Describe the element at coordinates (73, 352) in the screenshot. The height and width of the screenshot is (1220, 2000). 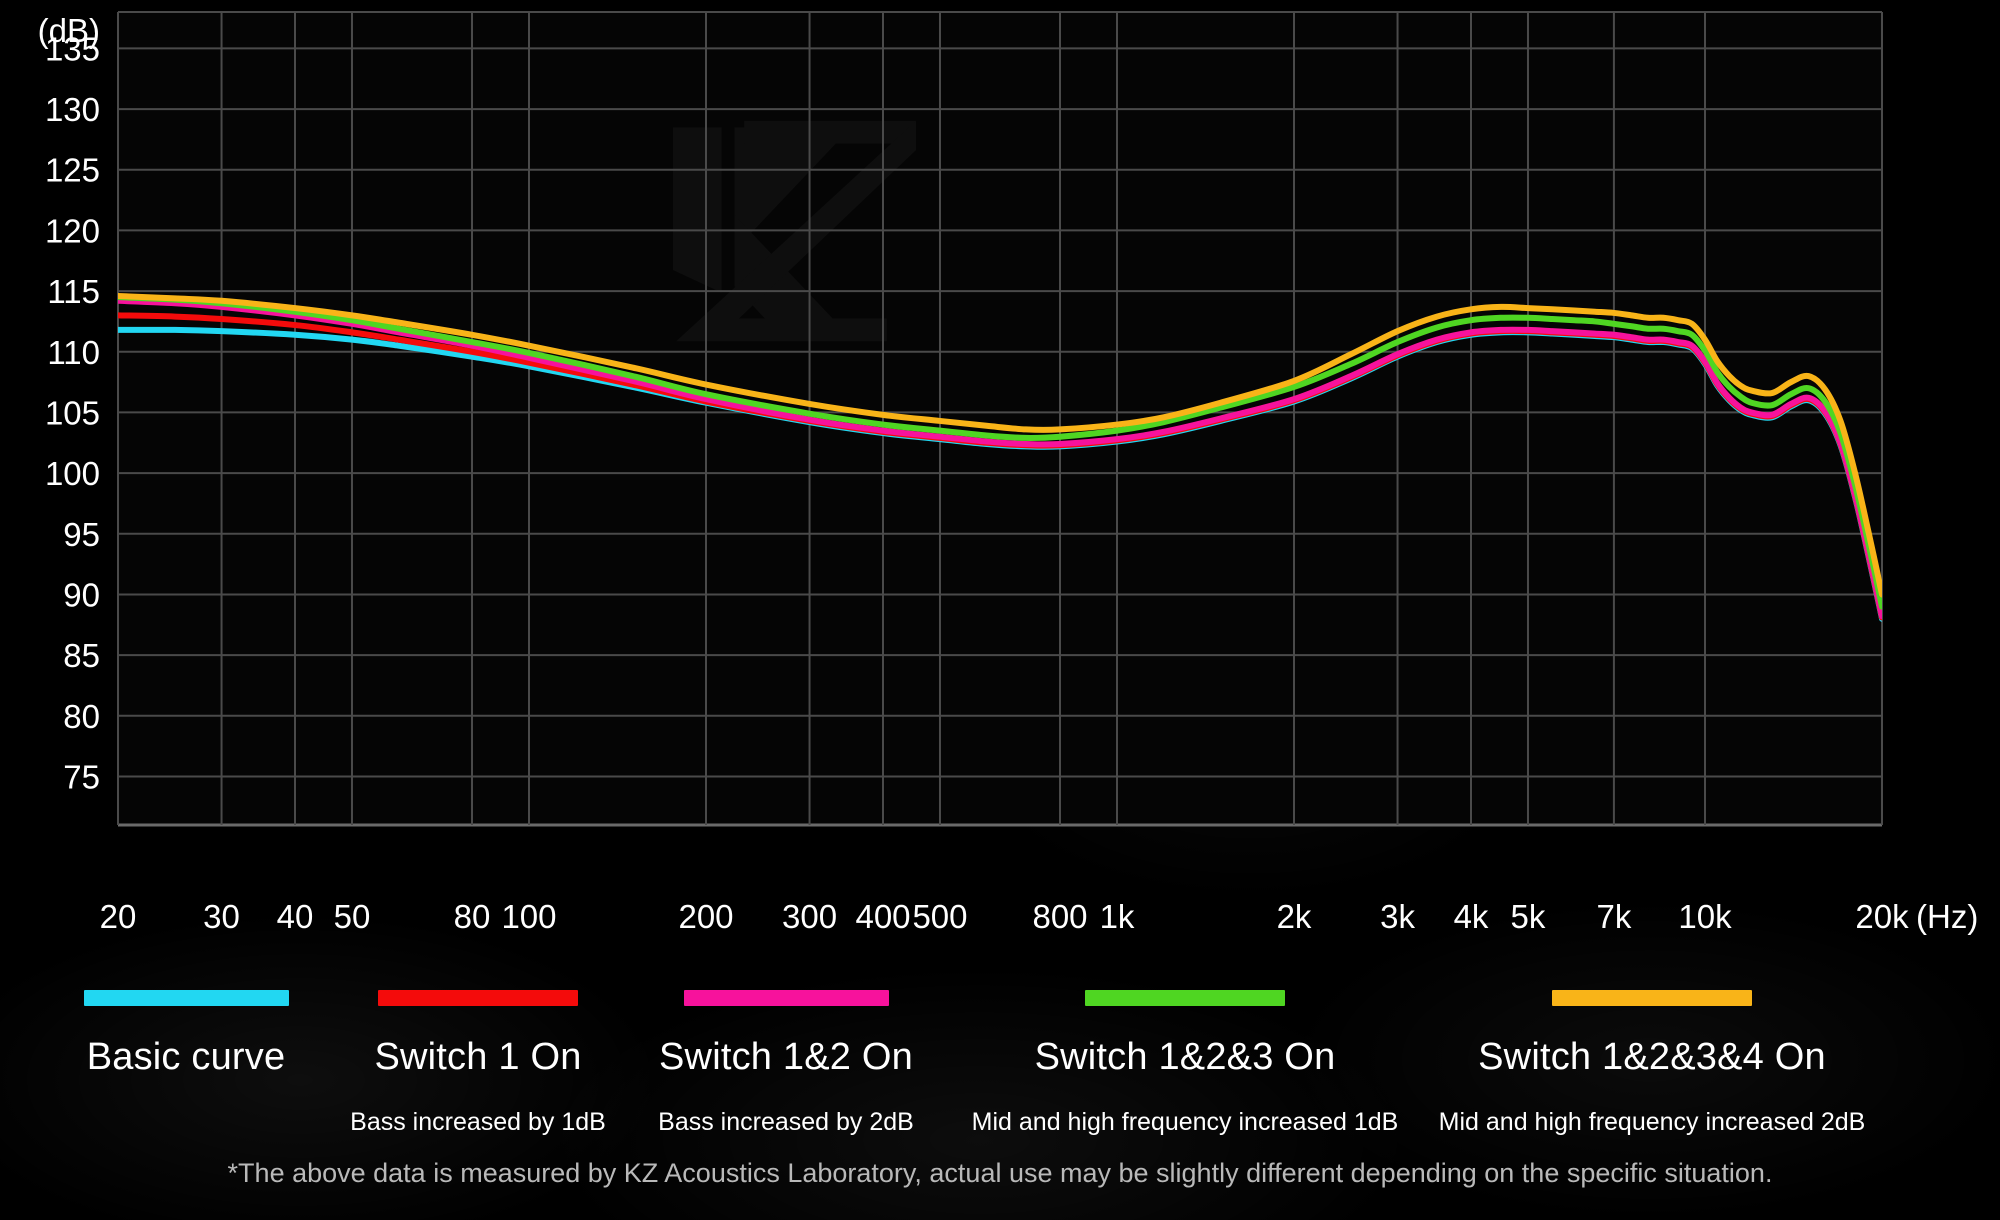
I see `y-axis-tick-label: 110` at that location.